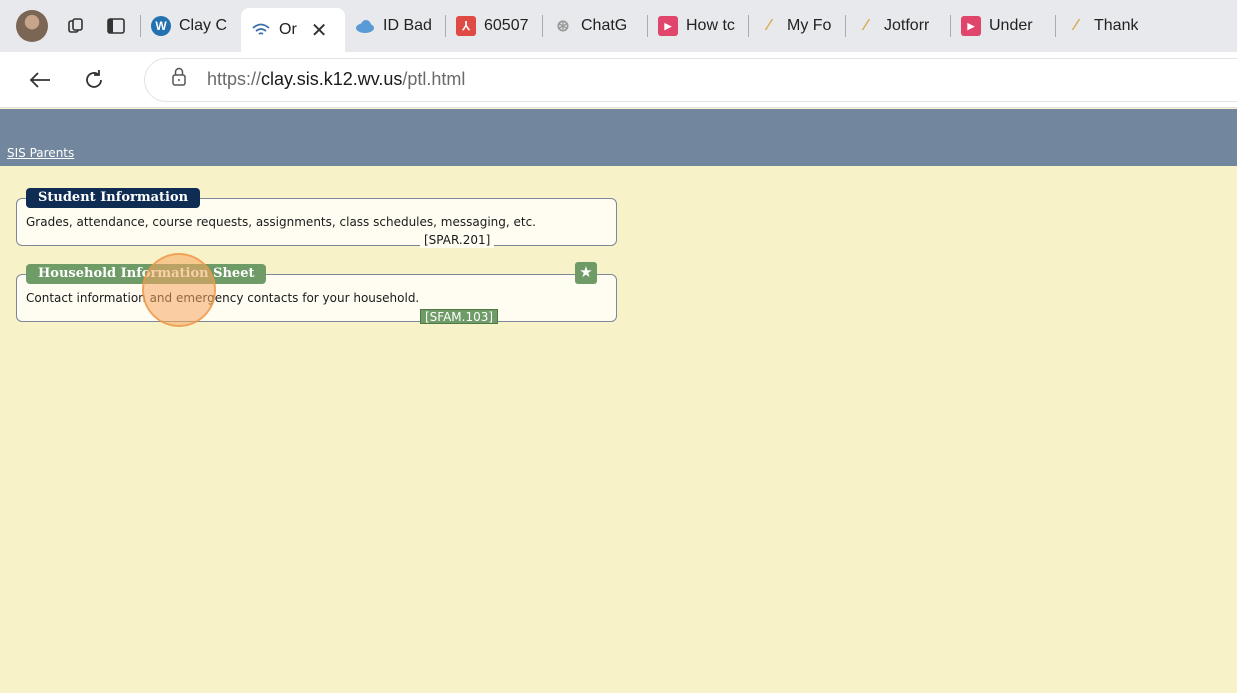 The width and height of the screenshot is (1237, 693). I want to click on tab-chatgpt: ⊛ ChatG, so click(595, 26).